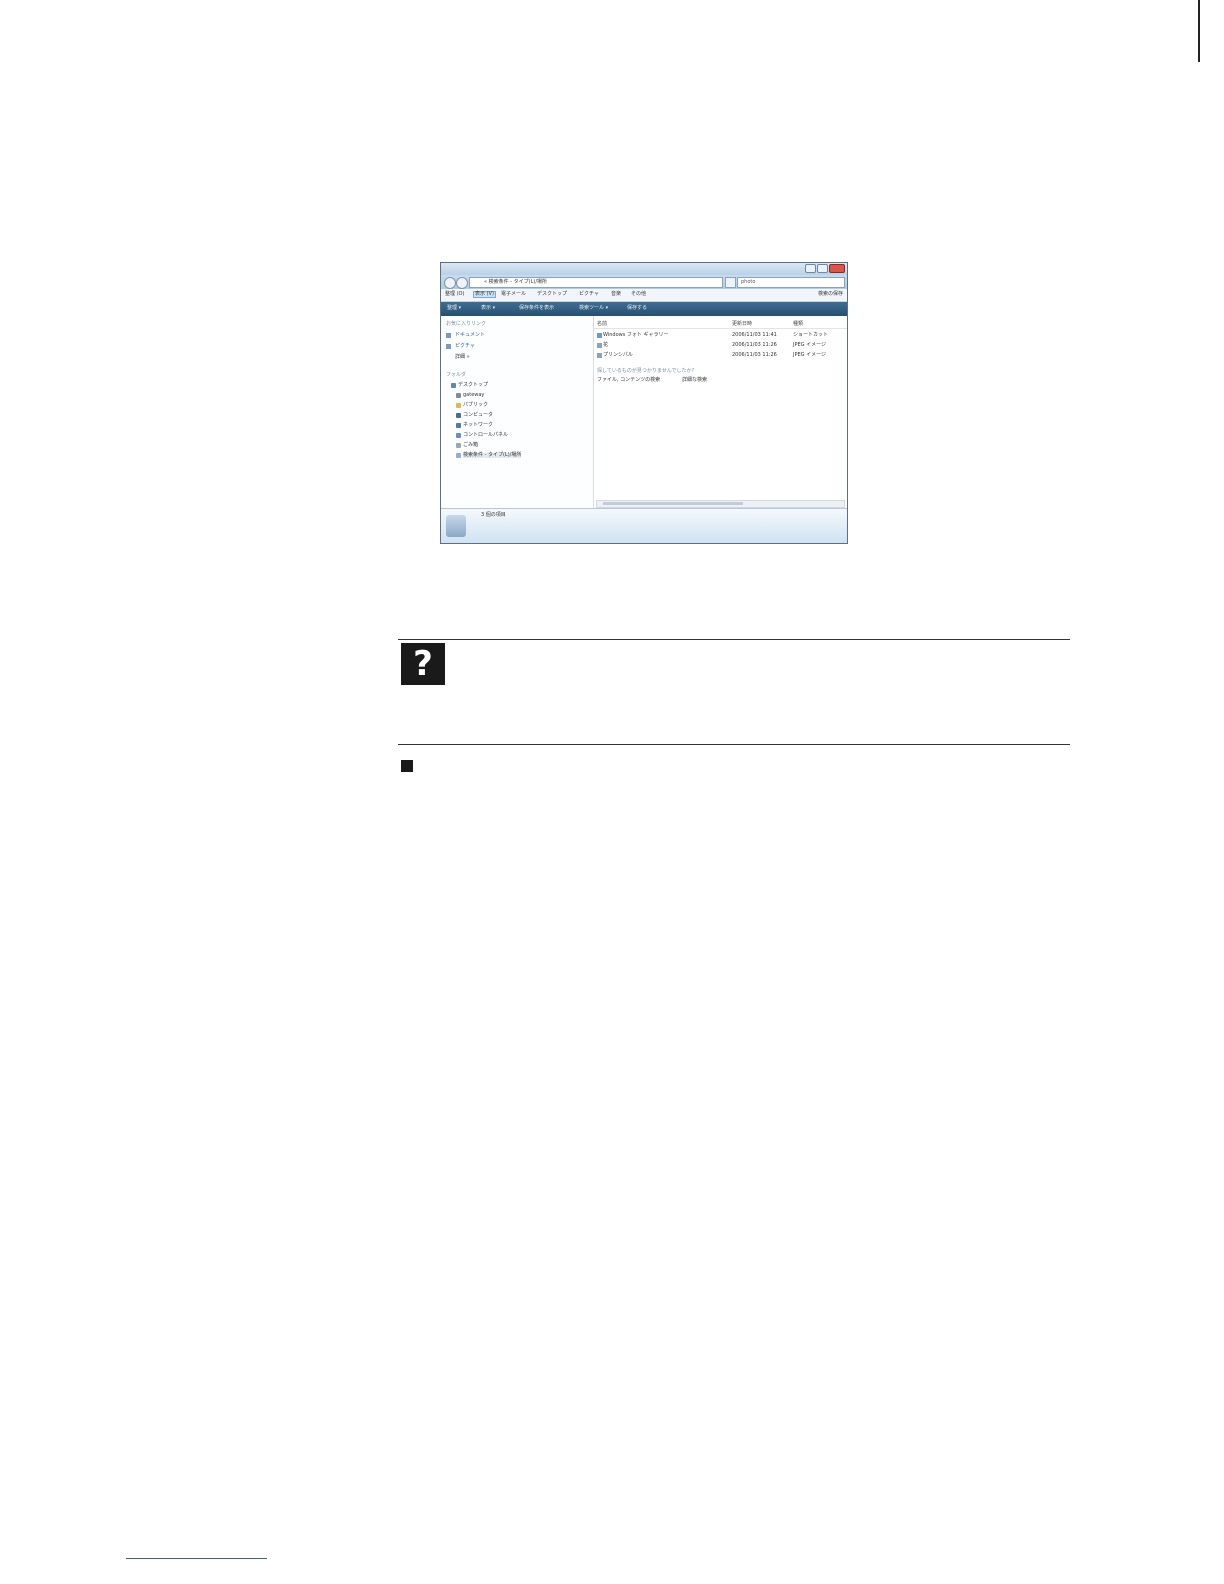 This screenshot has width=1224, height=1584. Describe the element at coordinates (673, 503) in the screenshot. I see `scroll-thumb` at that location.